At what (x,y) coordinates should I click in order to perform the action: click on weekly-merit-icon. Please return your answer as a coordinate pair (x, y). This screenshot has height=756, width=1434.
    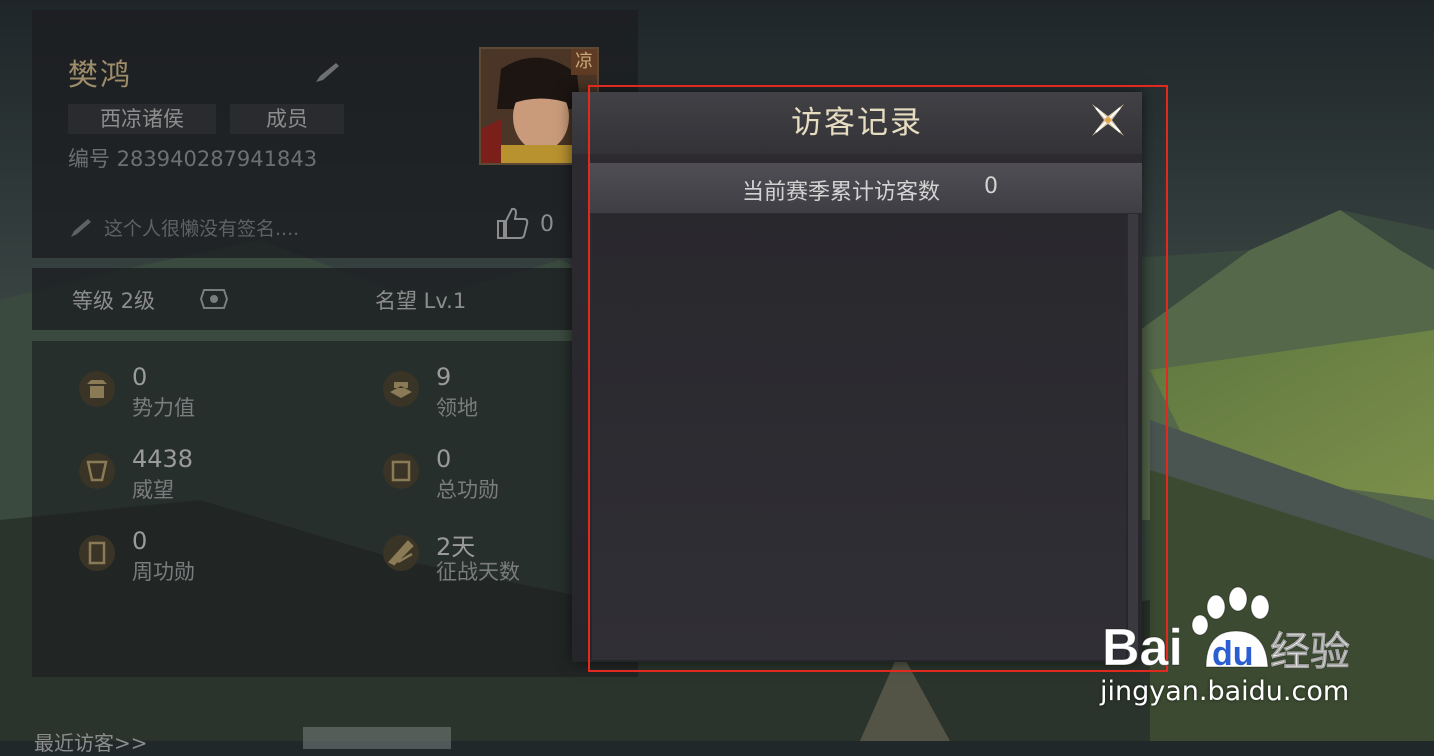
    Looking at the image, I should click on (97, 553).